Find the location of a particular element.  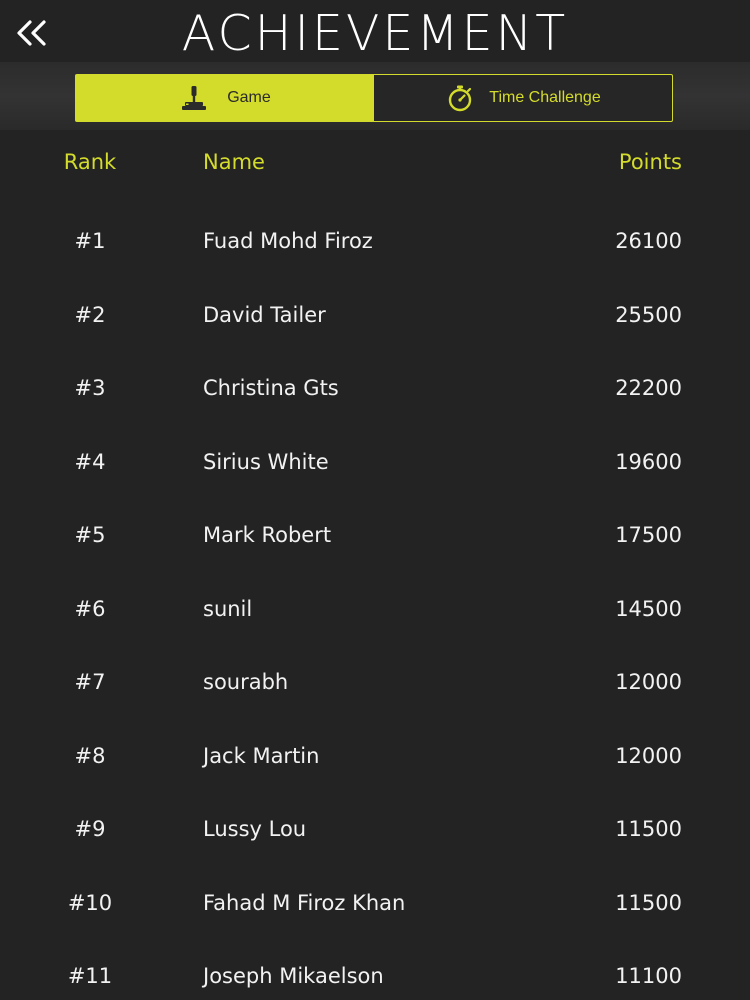

points-cell: 14500 is located at coordinates (648, 608).